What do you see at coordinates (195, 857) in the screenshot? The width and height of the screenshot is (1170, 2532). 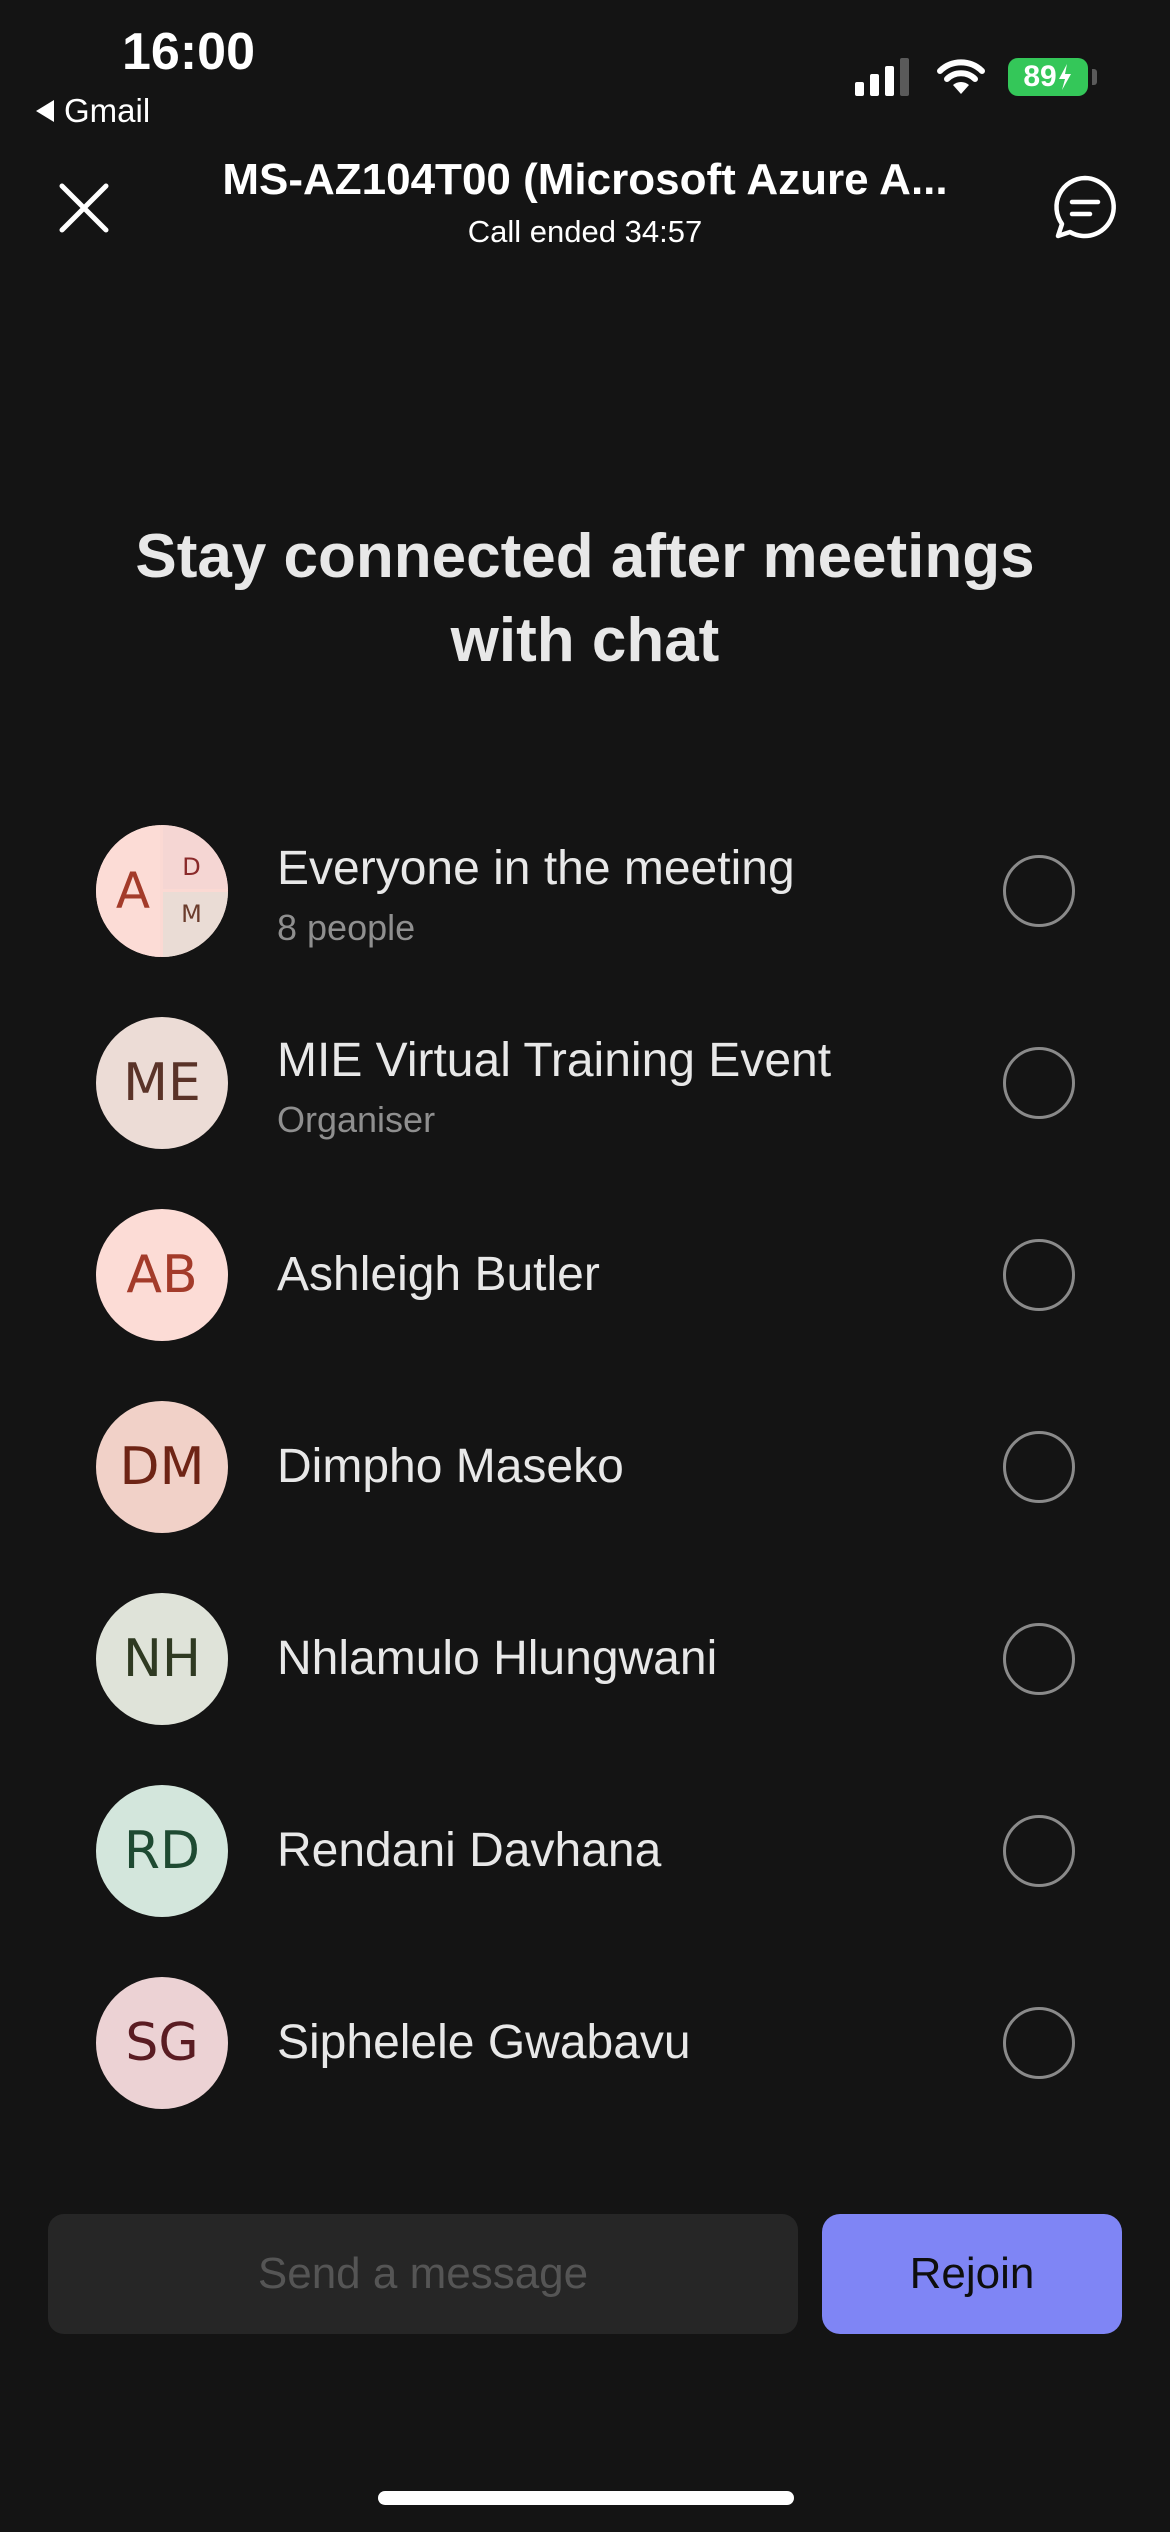 I see `group-avatar-initial: D` at bounding box center [195, 857].